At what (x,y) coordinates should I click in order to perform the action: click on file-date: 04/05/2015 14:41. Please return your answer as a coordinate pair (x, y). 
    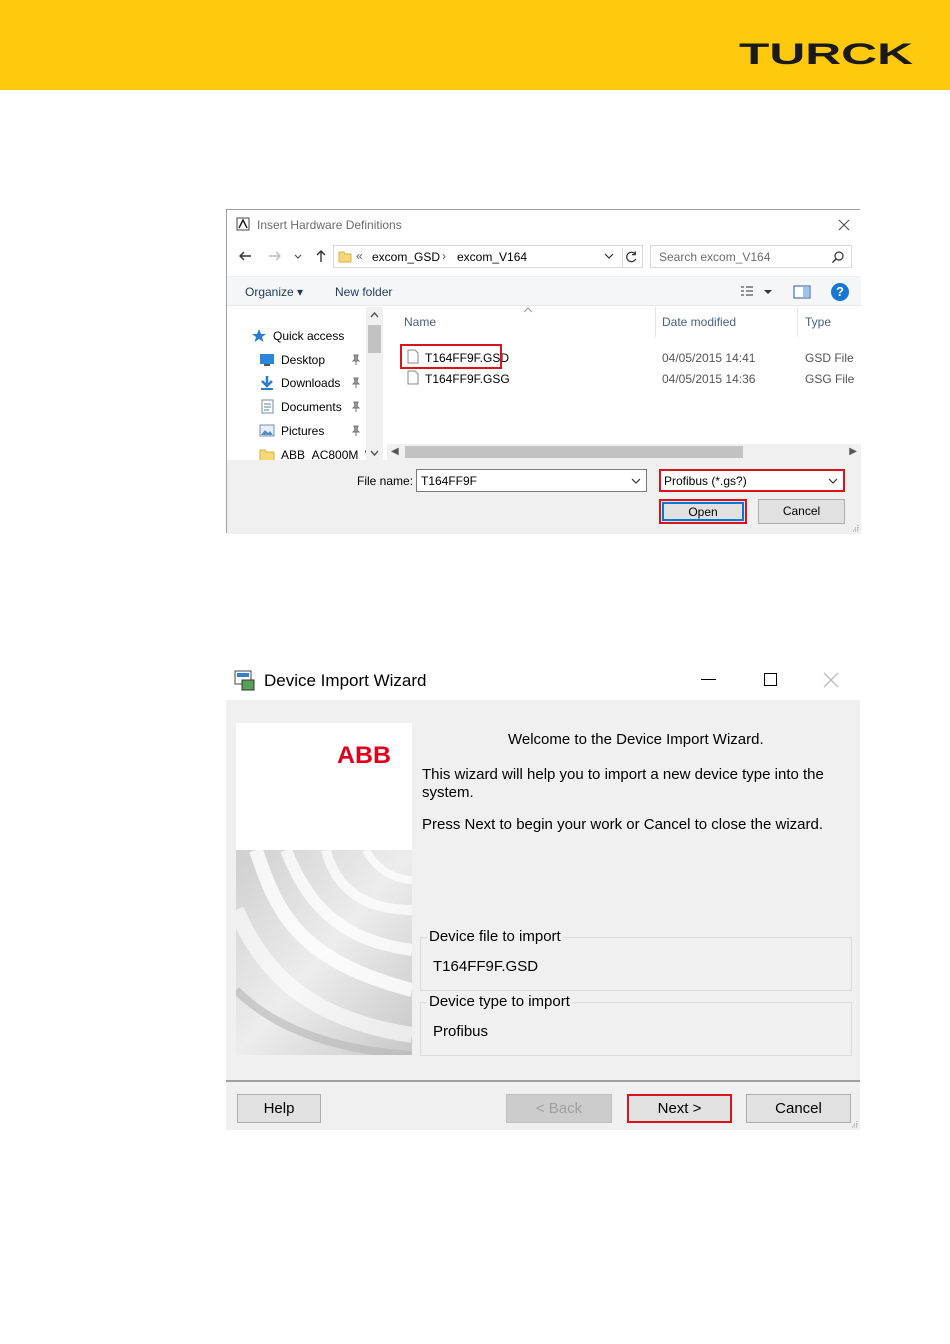
    Looking at the image, I should click on (709, 358).